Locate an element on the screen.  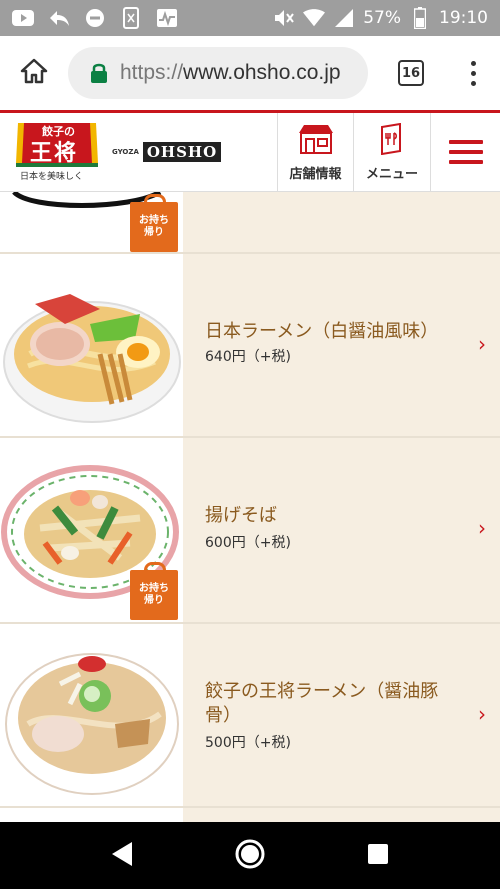
item-name: 揚げそば is located at coordinates (241, 515).